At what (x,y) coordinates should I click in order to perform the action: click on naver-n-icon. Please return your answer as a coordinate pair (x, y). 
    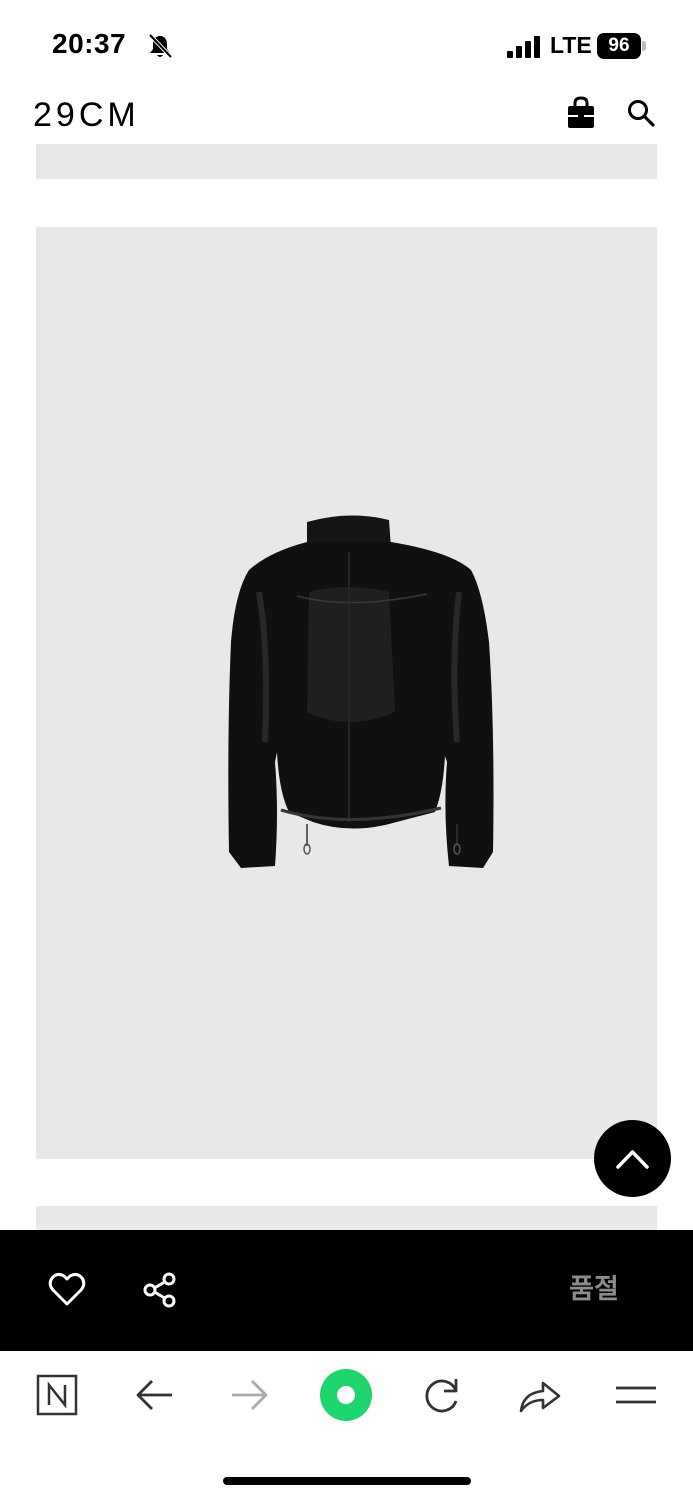
    Looking at the image, I should click on (57, 1395).